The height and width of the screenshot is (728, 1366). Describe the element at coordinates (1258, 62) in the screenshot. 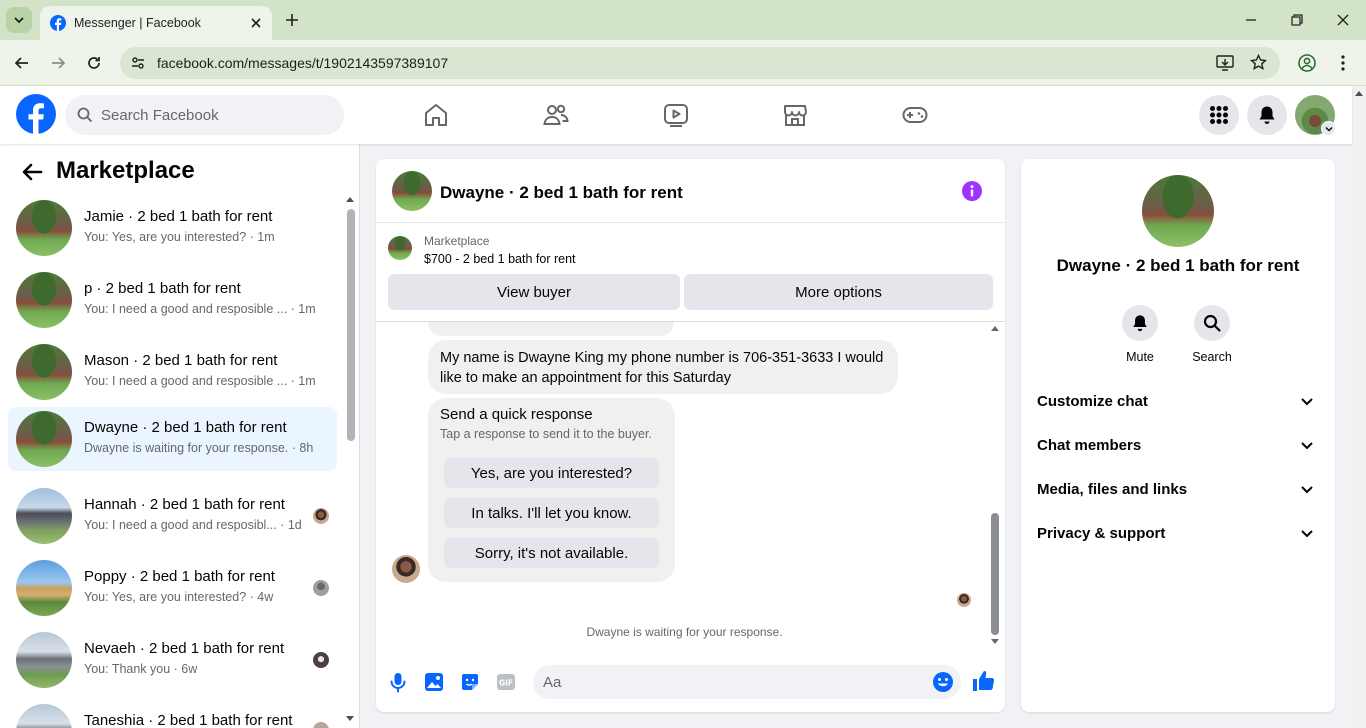

I see `bookmark-star-icon` at that location.